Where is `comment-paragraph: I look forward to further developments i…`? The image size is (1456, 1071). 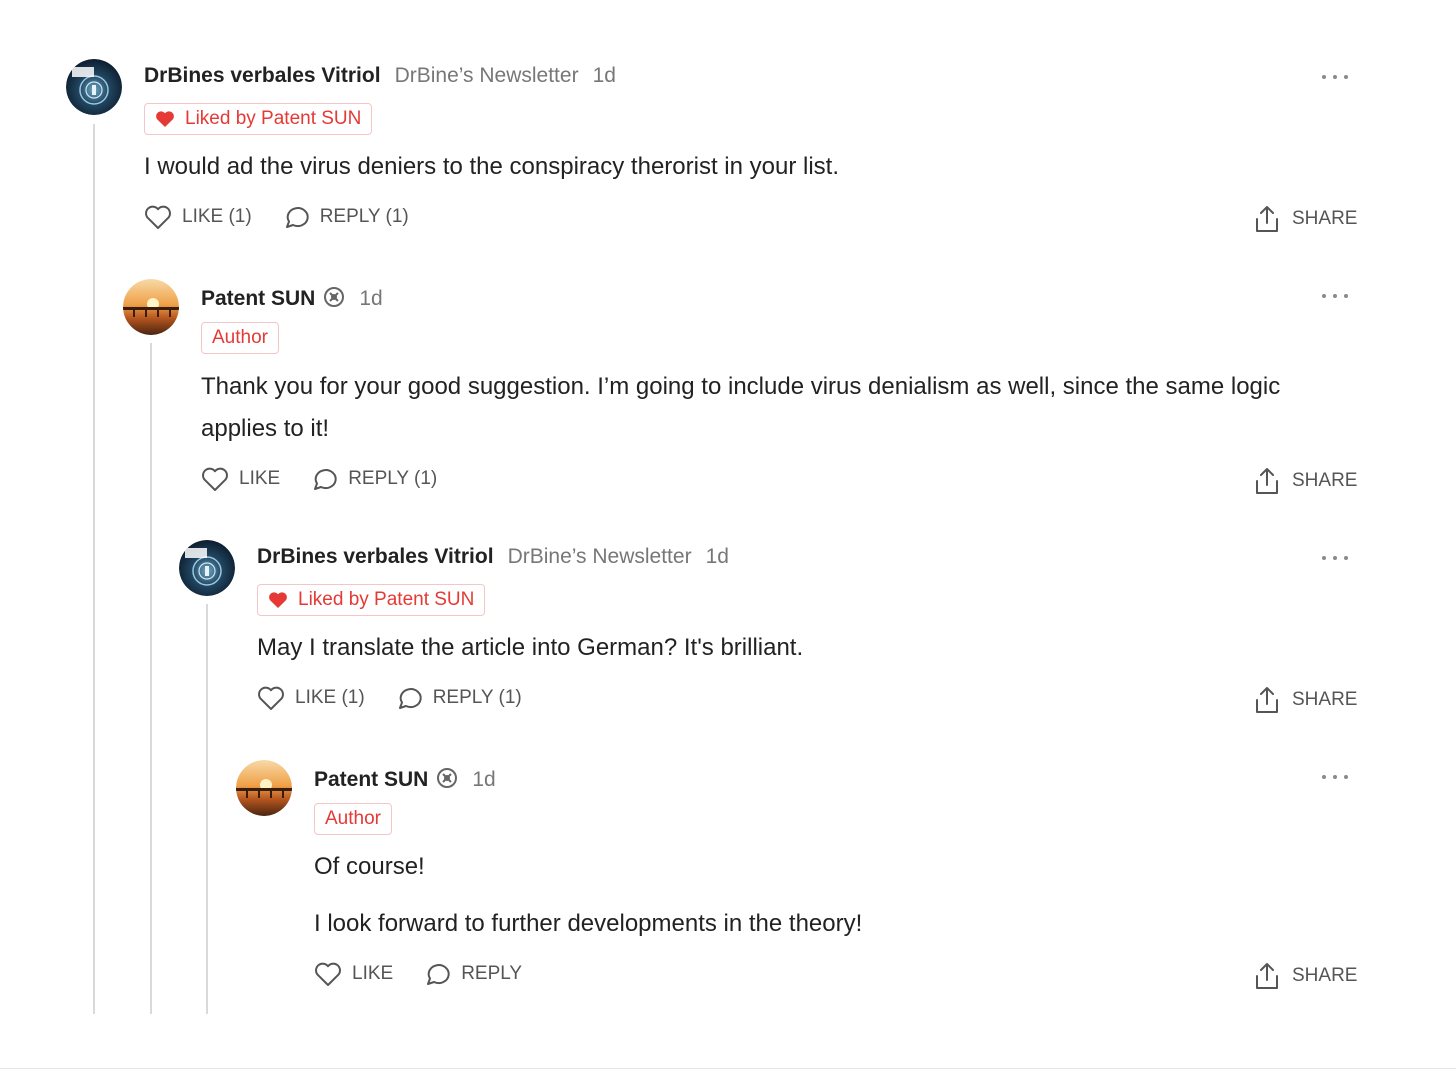
comment-paragraph: I look forward to further developments i… is located at coordinates (588, 923).